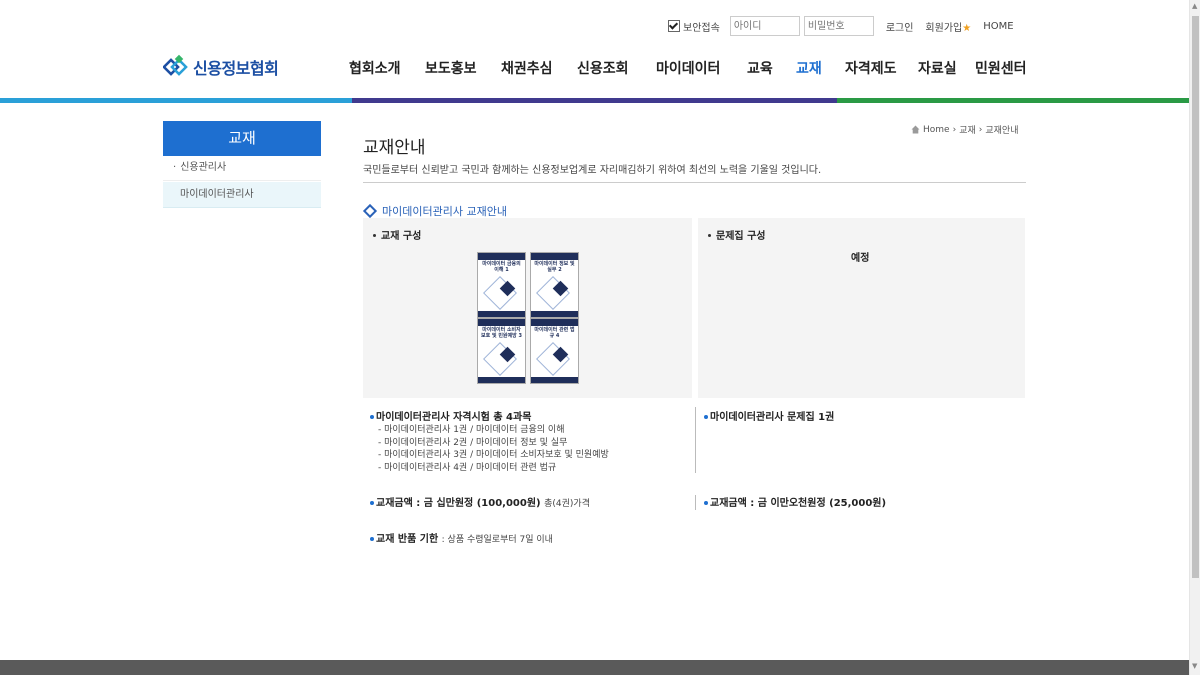  What do you see at coordinates (674, 26) in the screenshot?
I see `secure-checkbox` at bounding box center [674, 26].